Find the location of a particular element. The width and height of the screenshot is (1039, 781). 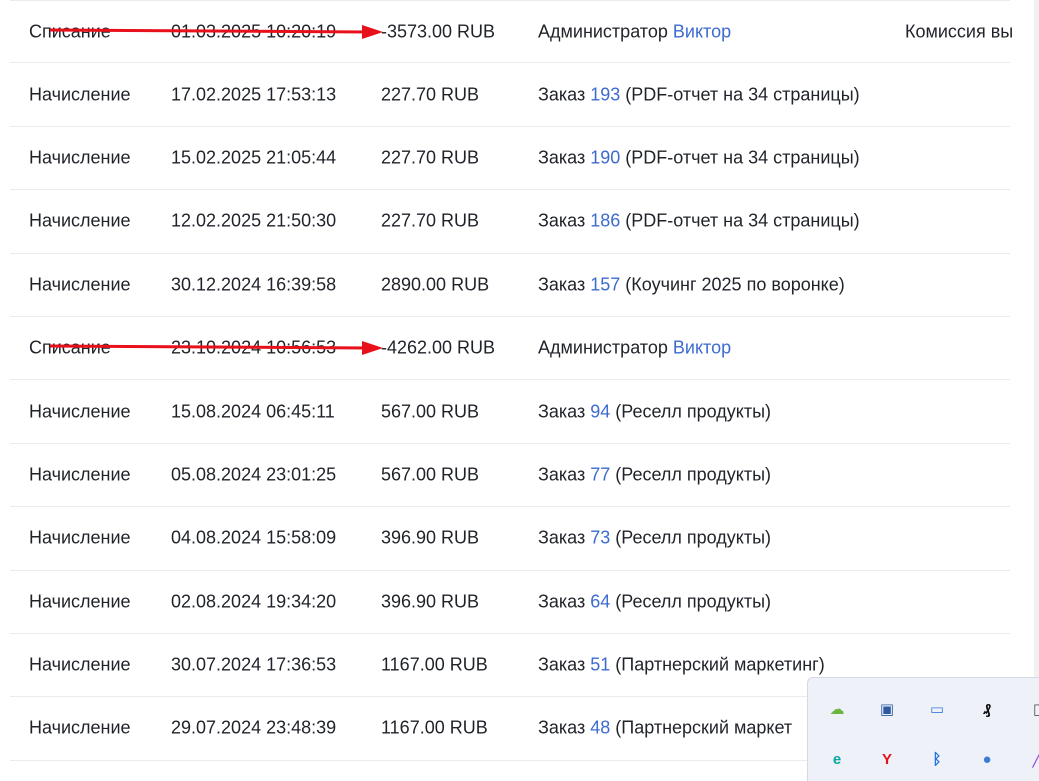

transaction-description: Заказ 186 (PDF-отчет на 34 страницы) is located at coordinates (699, 221).